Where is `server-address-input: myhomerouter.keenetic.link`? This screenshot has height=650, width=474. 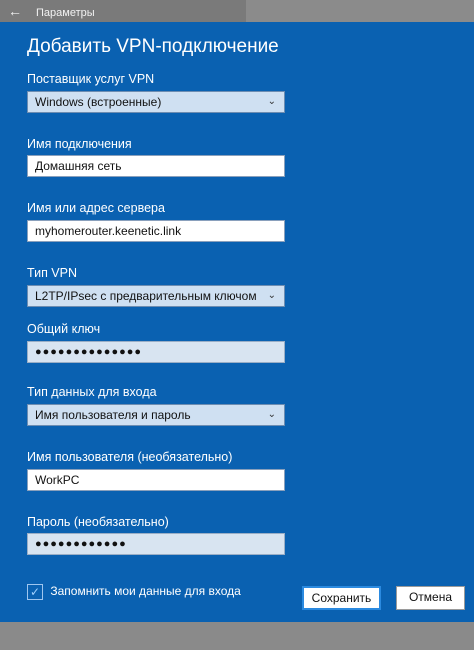 server-address-input: myhomerouter.keenetic.link is located at coordinates (156, 231).